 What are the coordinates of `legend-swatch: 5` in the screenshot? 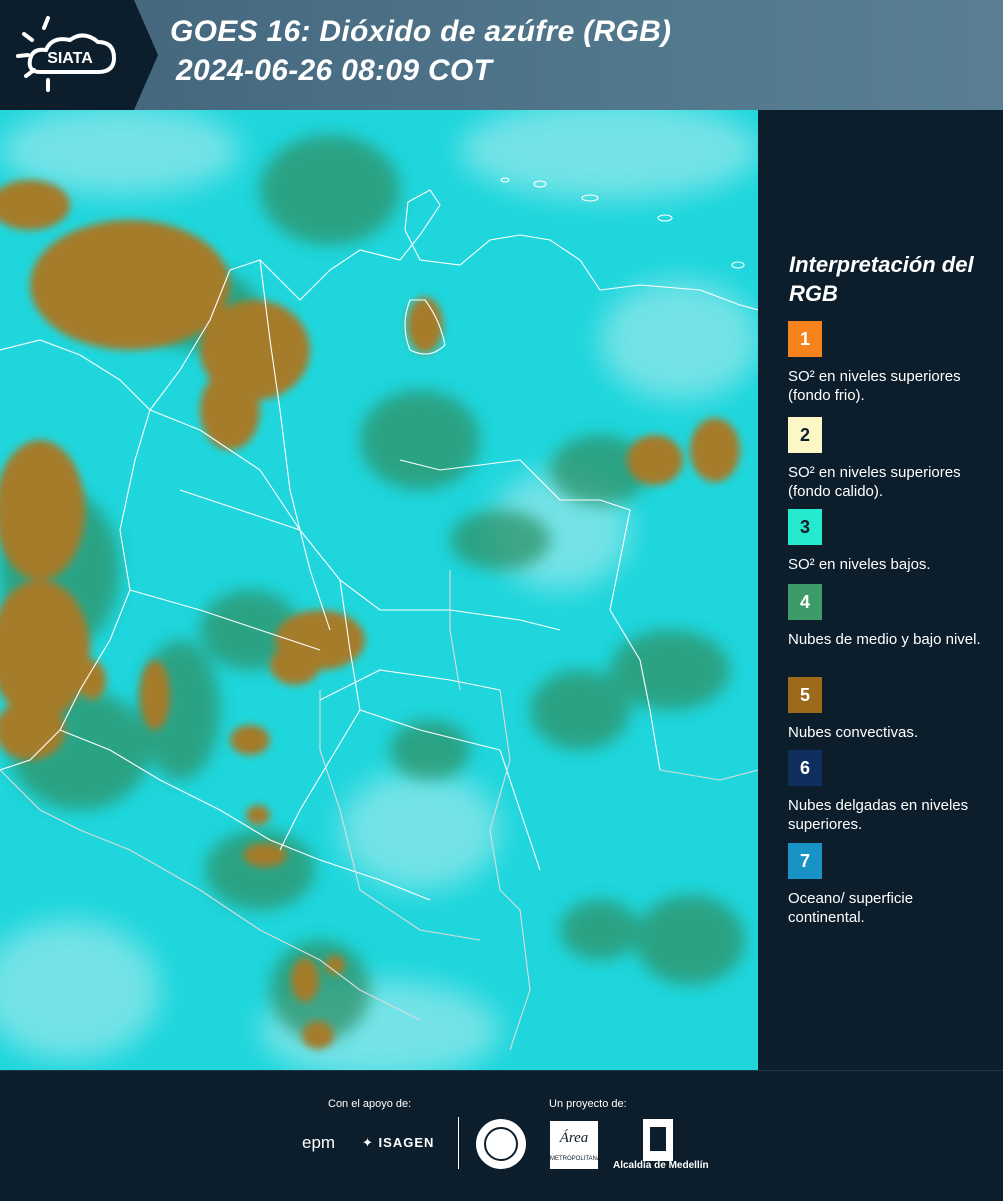 It's located at (805, 695).